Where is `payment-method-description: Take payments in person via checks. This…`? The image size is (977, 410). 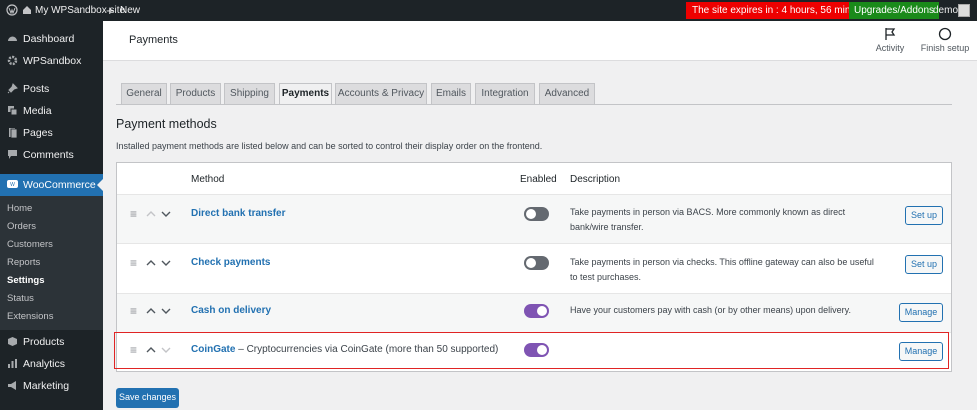 payment-method-description: Take payments in person via checks. This… is located at coordinates (722, 269).